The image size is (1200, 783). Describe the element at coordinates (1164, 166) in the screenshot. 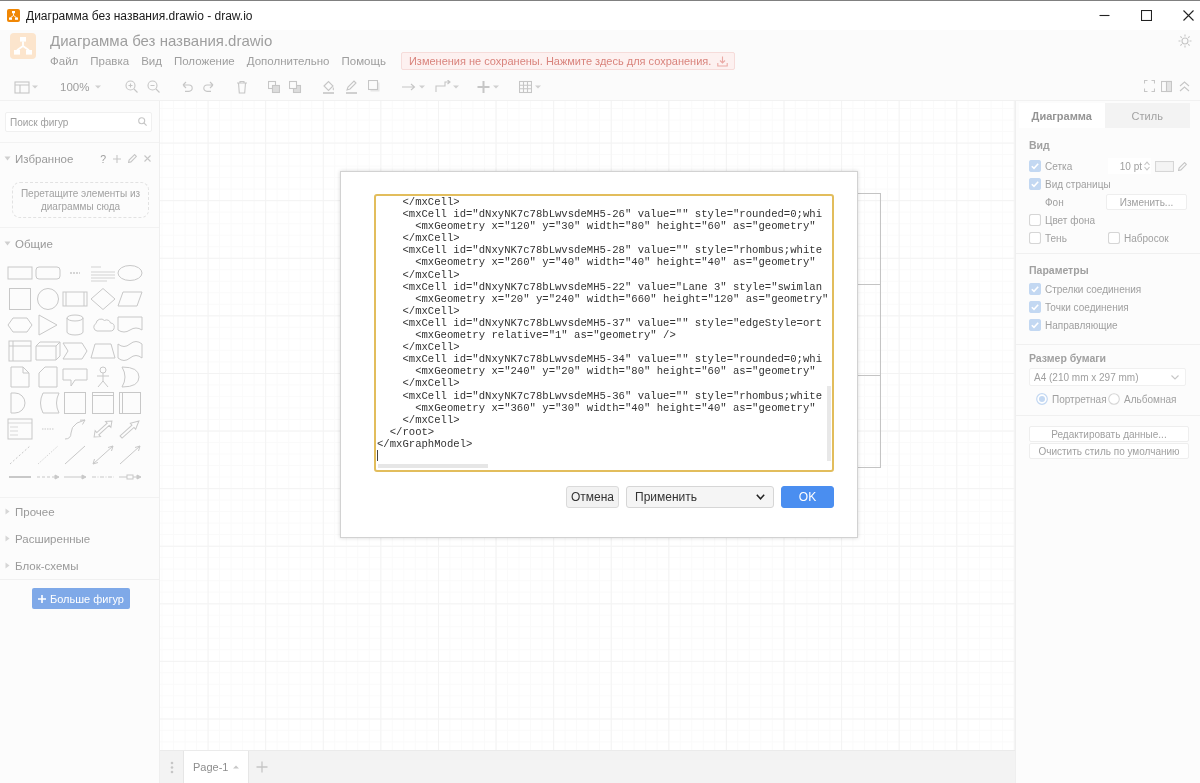

I see `color-swatch-icon` at that location.